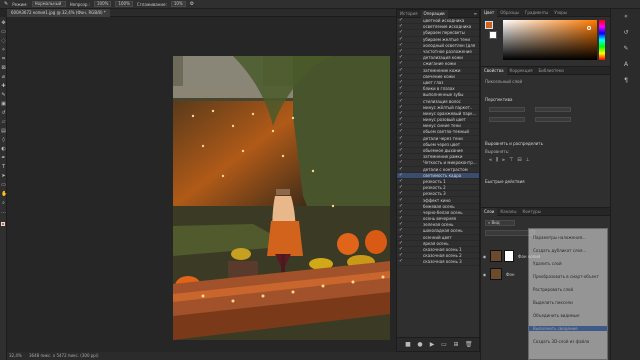 The width and height of the screenshot is (640, 360). What do you see at coordinates (48, 4) in the screenshot?
I see `mode-select: Нормальный` at bounding box center [48, 4].